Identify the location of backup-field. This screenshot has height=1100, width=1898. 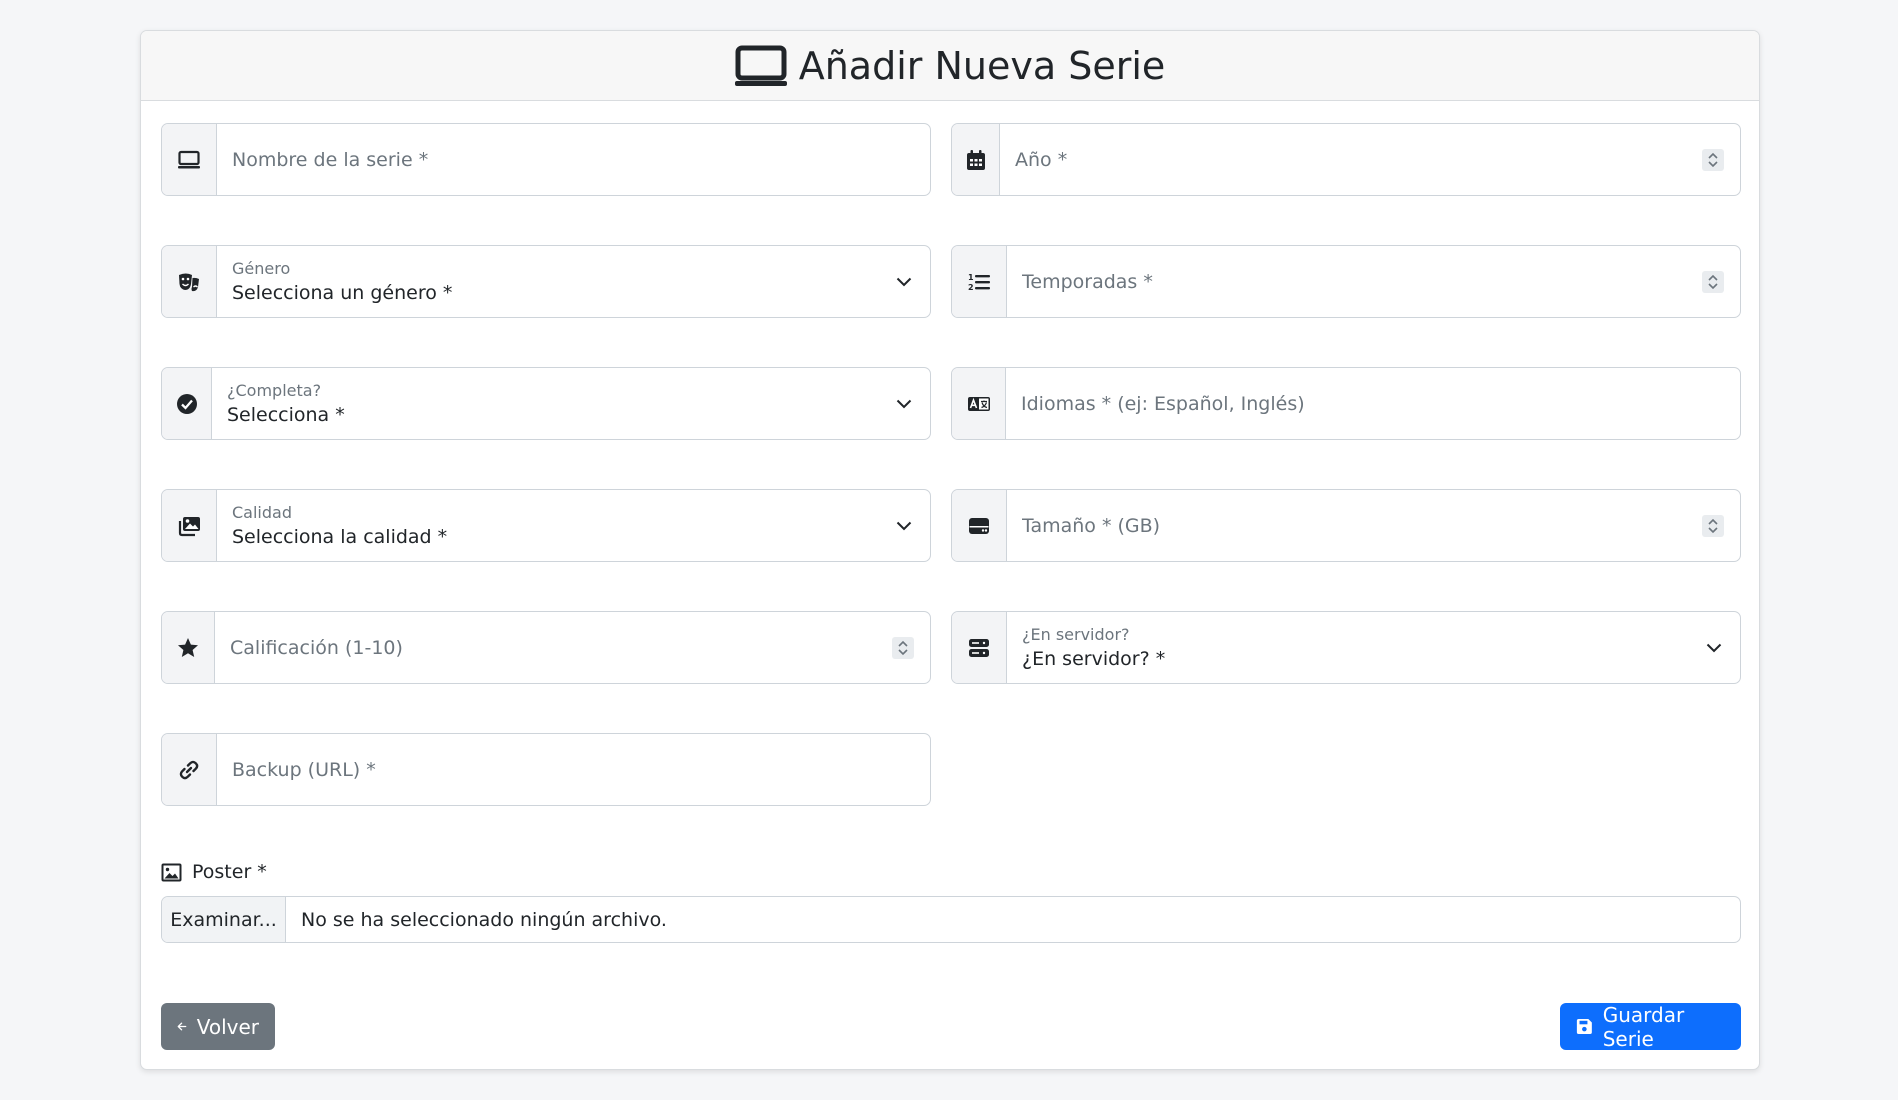
(546, 769).